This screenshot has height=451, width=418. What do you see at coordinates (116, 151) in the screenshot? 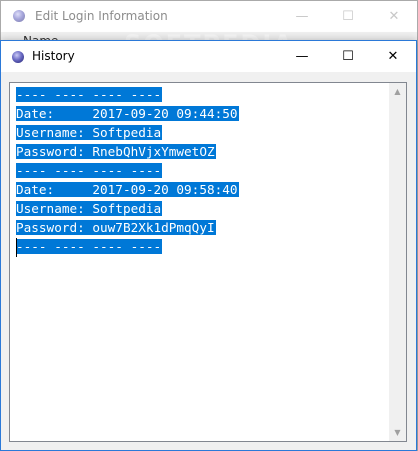
I see `history-line: Password: RnebQhVjxYmwetOZ` at bounding box center [116, 151].